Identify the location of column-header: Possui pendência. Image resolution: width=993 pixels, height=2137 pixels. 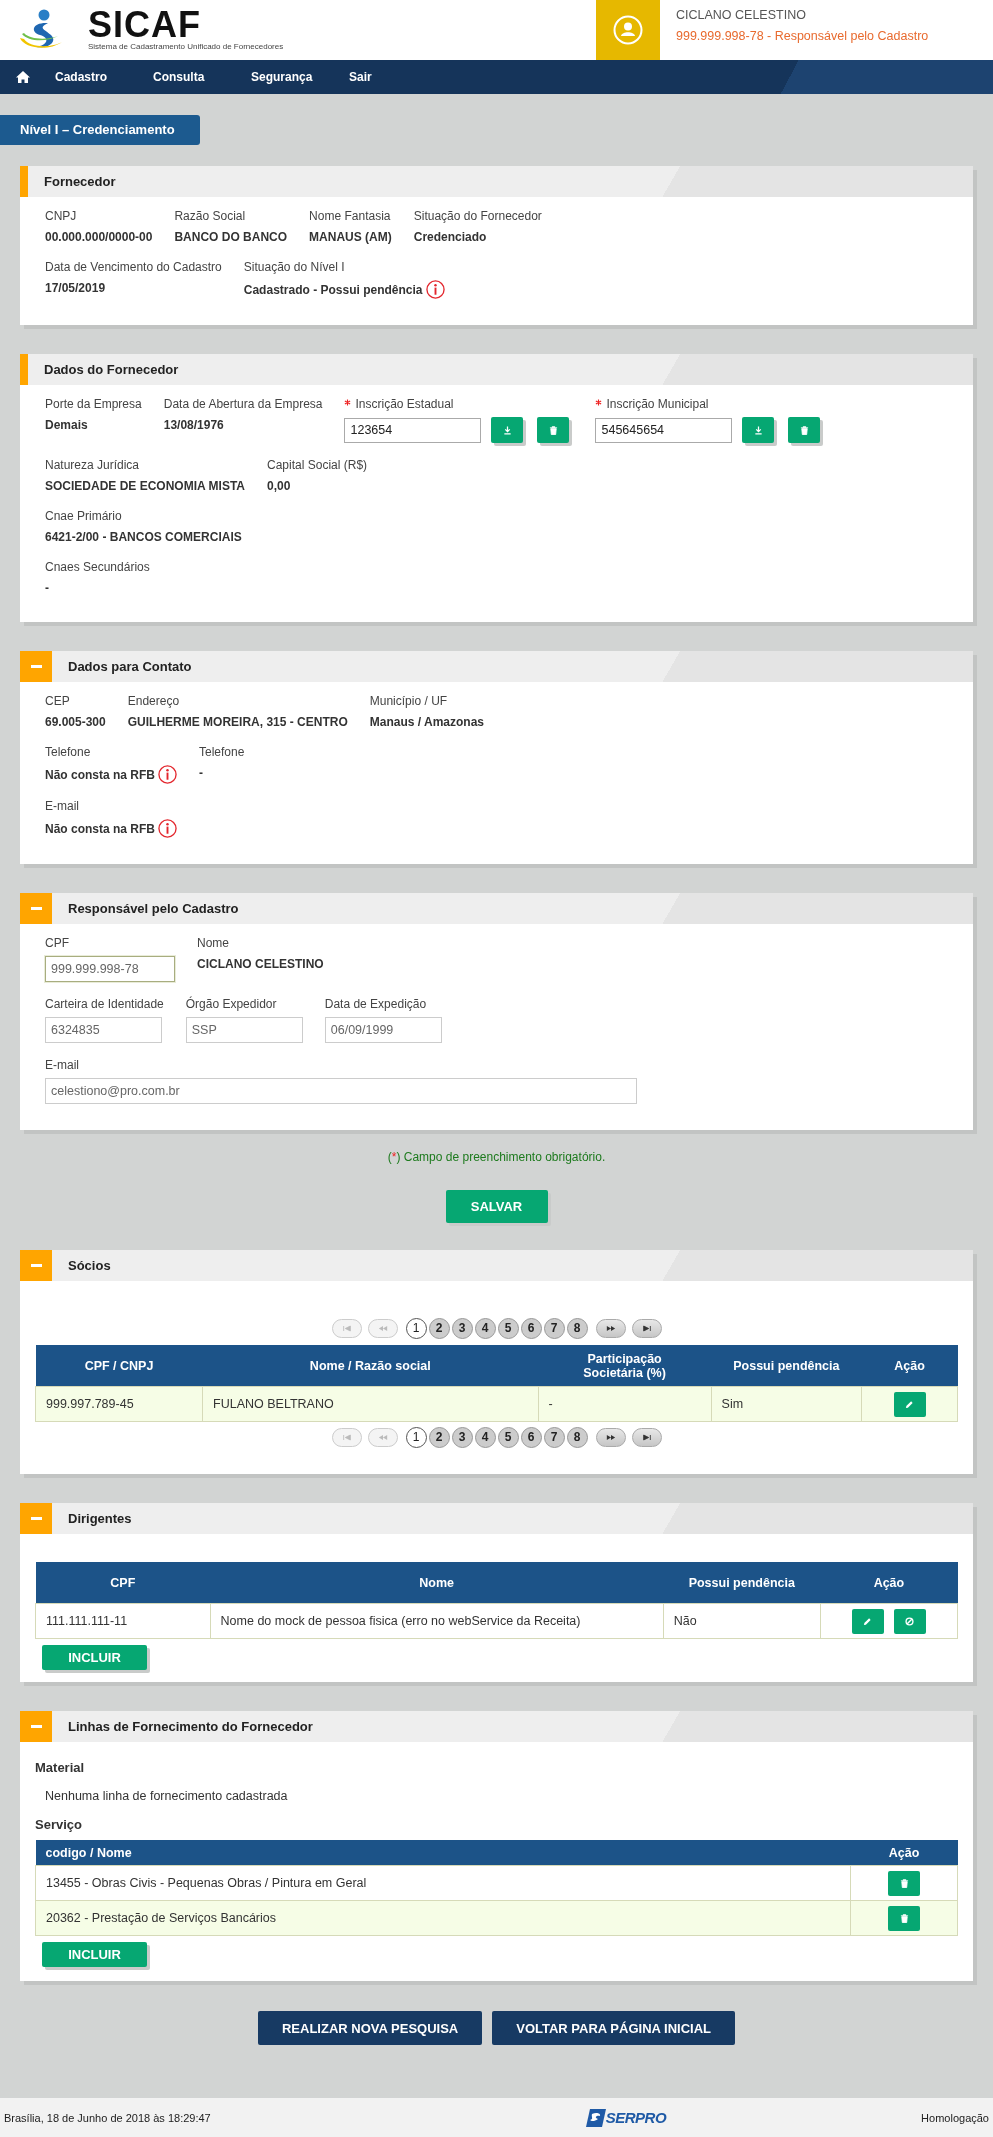
(786, 1366).